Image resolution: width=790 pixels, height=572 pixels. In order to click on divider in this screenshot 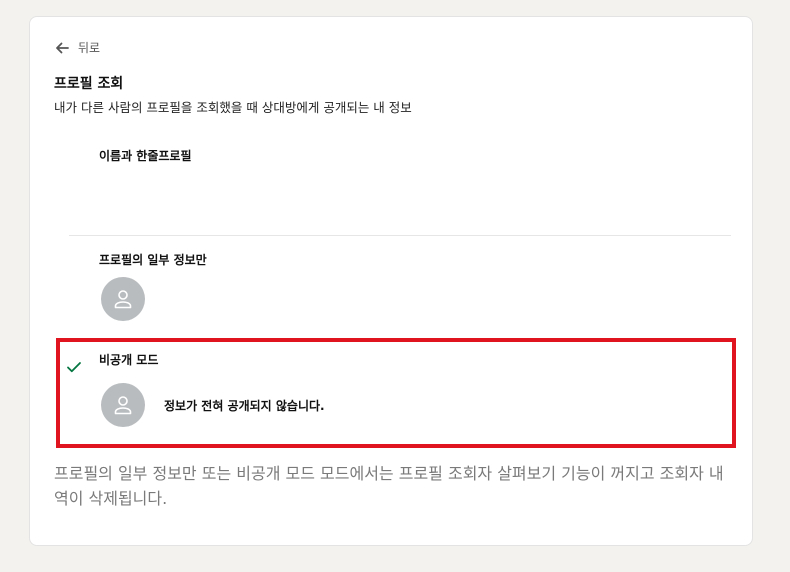, I will do `click(400, 235)`.